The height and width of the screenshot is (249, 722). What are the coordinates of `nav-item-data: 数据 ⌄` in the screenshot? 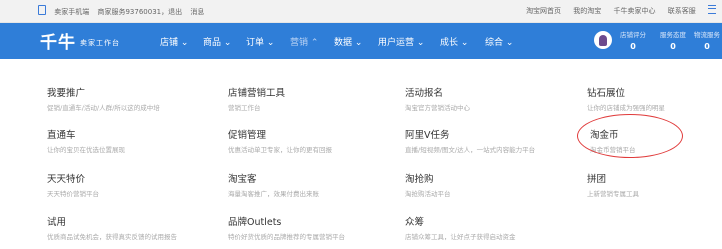 It's located at (348, 41).